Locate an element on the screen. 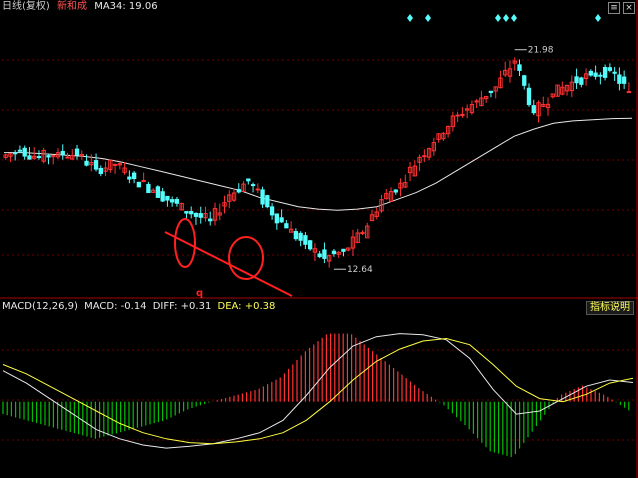 Image resolution: width=638 pixels, height=478 pixels. price-header: 日线(复权) 新和成 MA34: 19.06 is located at coordinates (80, 7).